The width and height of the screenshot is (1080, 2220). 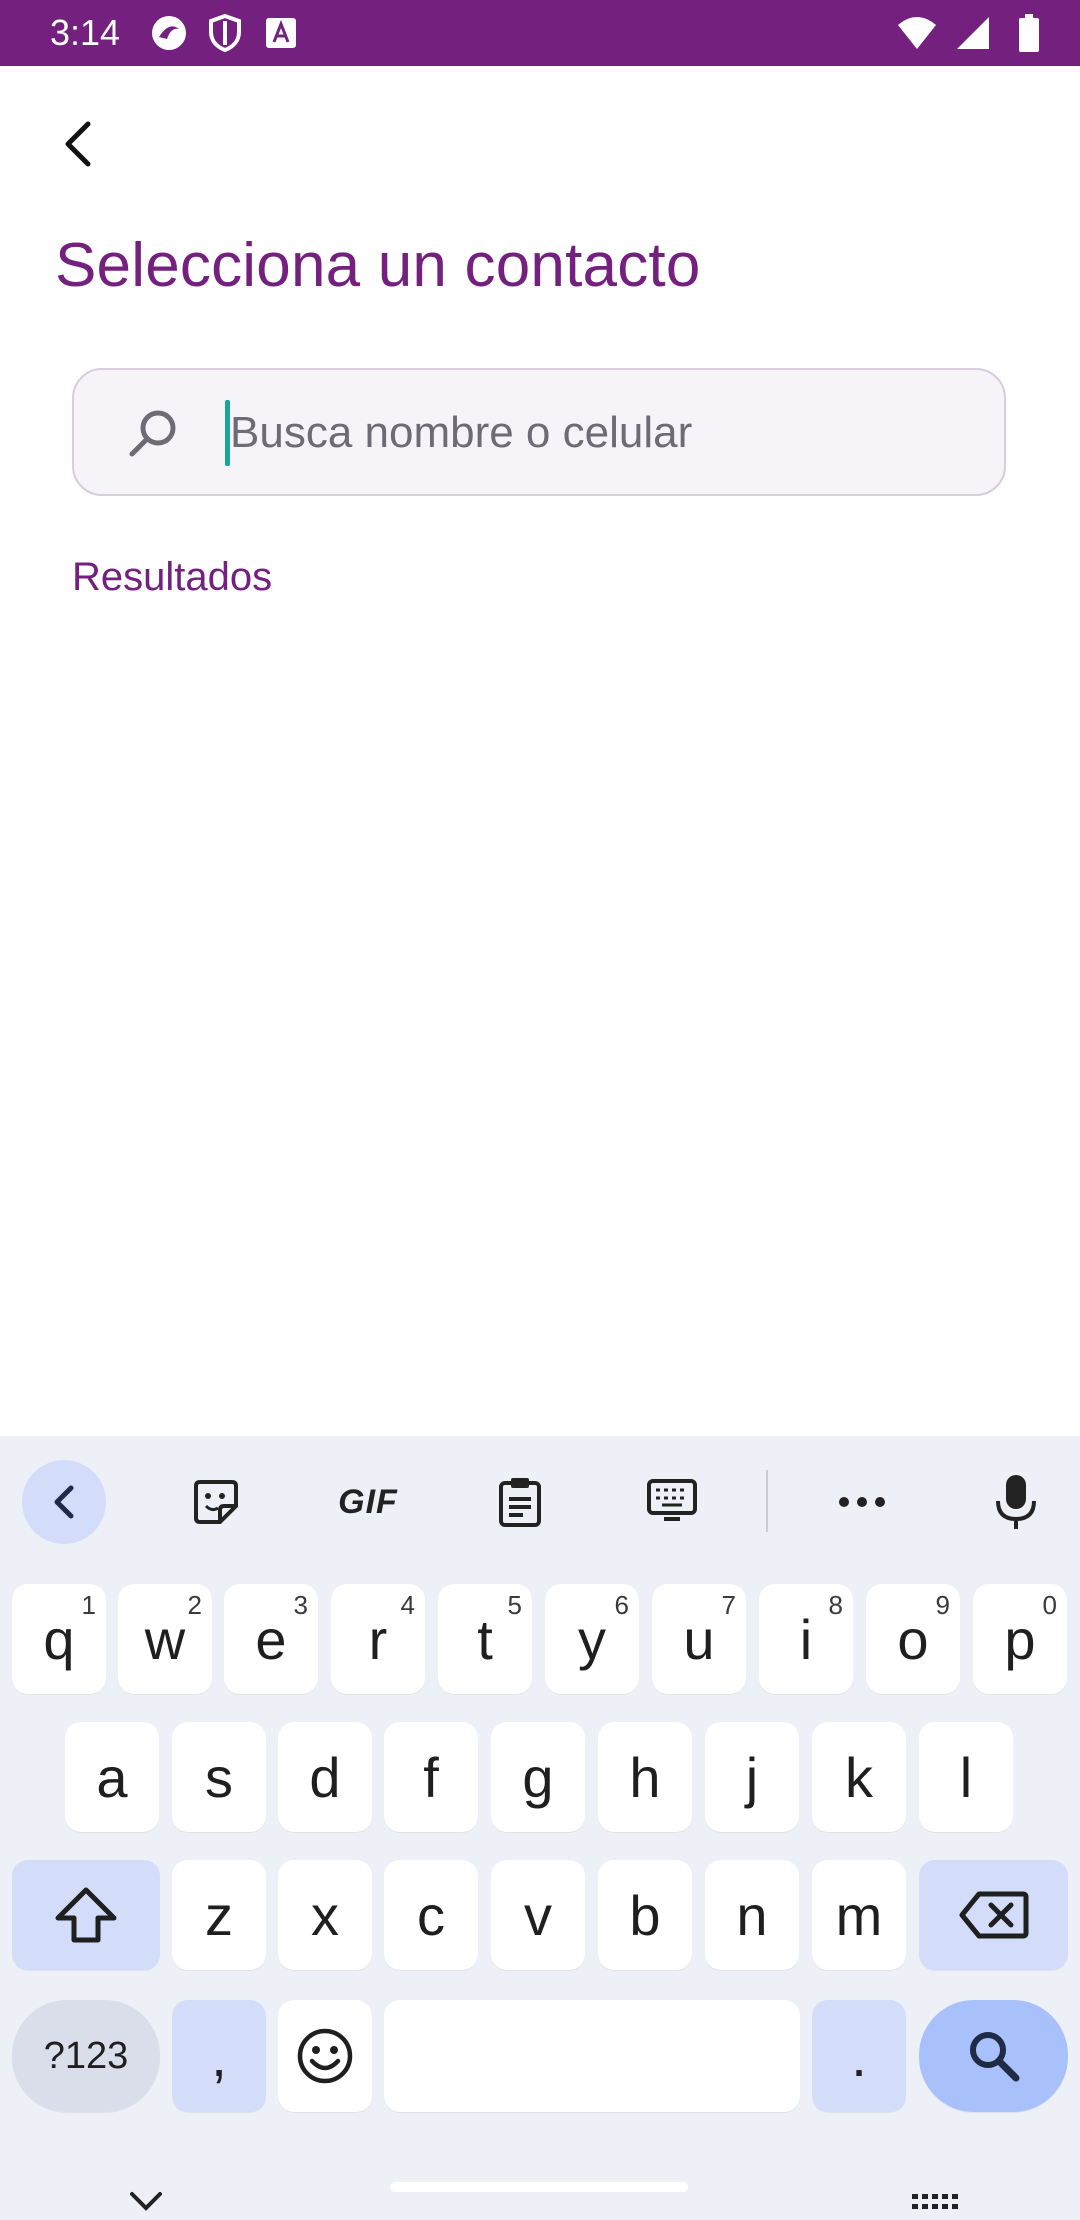 I want to click on status-icons-left, so click(x=225, y=33).